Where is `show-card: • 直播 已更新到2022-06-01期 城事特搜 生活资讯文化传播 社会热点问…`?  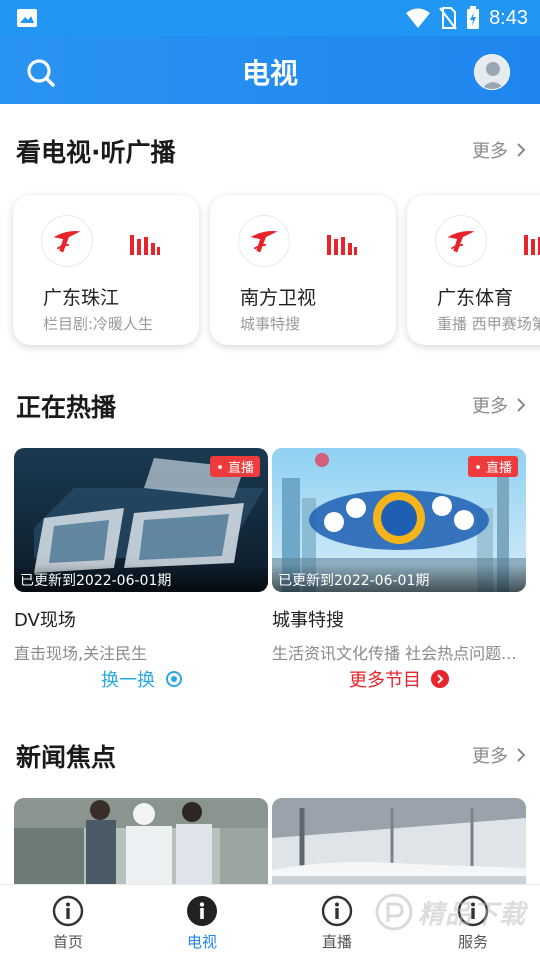 show-card: • 直播 已更新到2022-06-01期 城事特搜 生活资讯文化传播 社会热点问… is located at coordinates (399, 556).